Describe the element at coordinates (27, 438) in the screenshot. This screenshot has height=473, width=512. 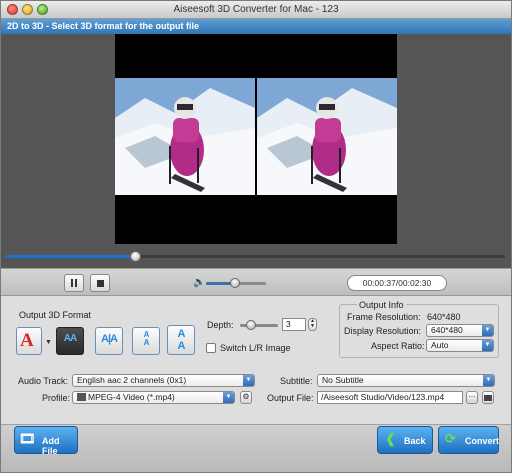
I see `film-add-icon: 🎞` at that location.